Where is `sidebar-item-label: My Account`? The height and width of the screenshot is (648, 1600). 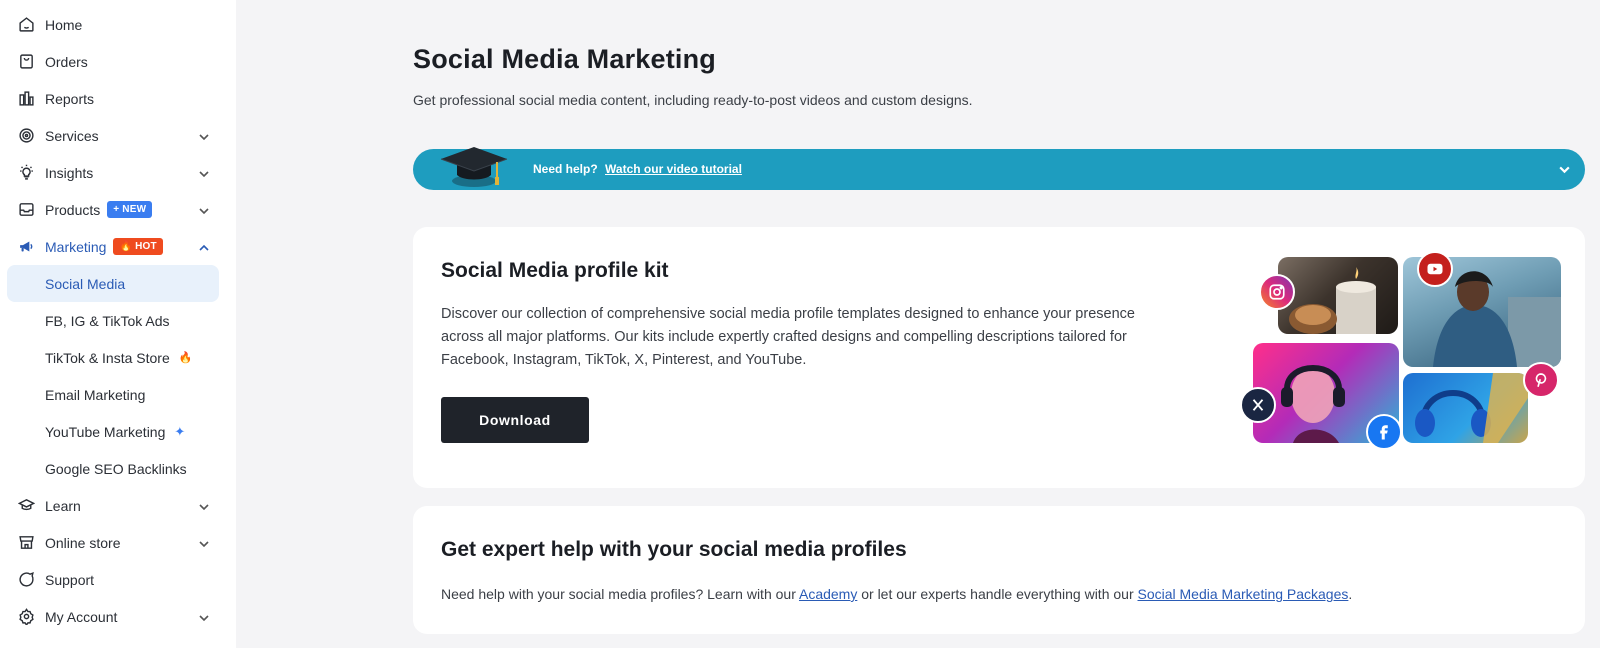 sidebar-item-label: My Account is located at coordinates (81, 616).